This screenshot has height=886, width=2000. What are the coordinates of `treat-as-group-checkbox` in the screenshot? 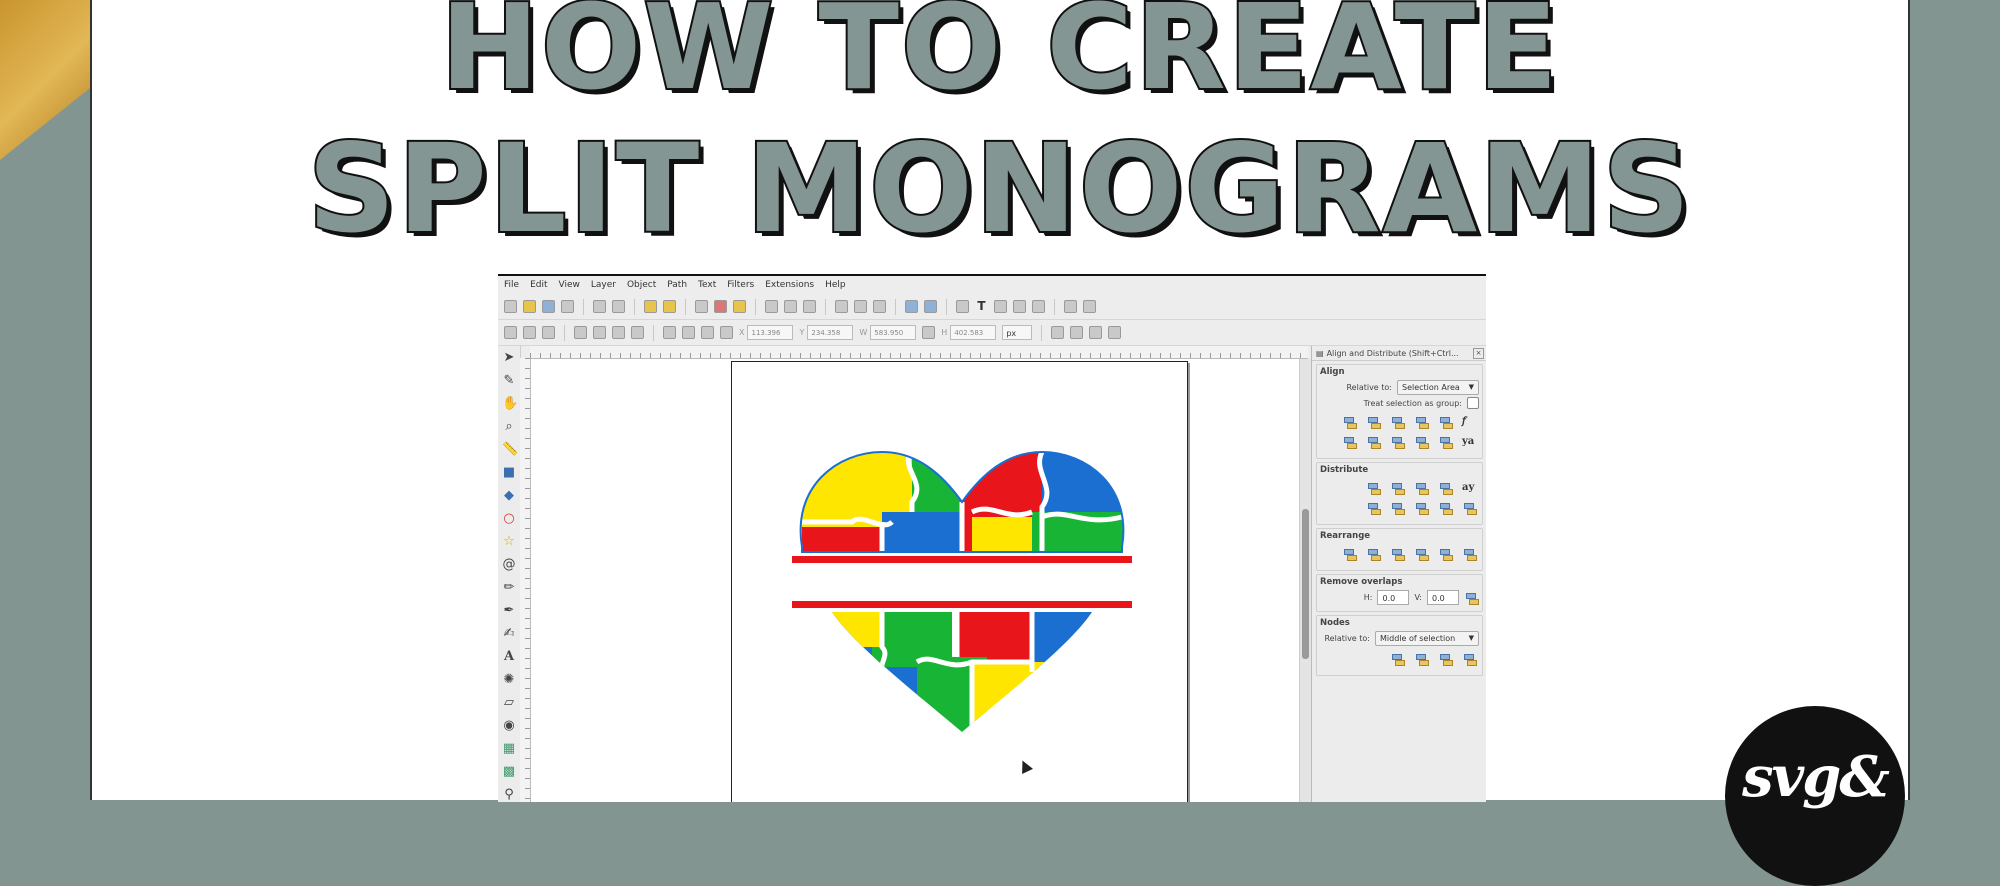 It's located at (1473, 403).